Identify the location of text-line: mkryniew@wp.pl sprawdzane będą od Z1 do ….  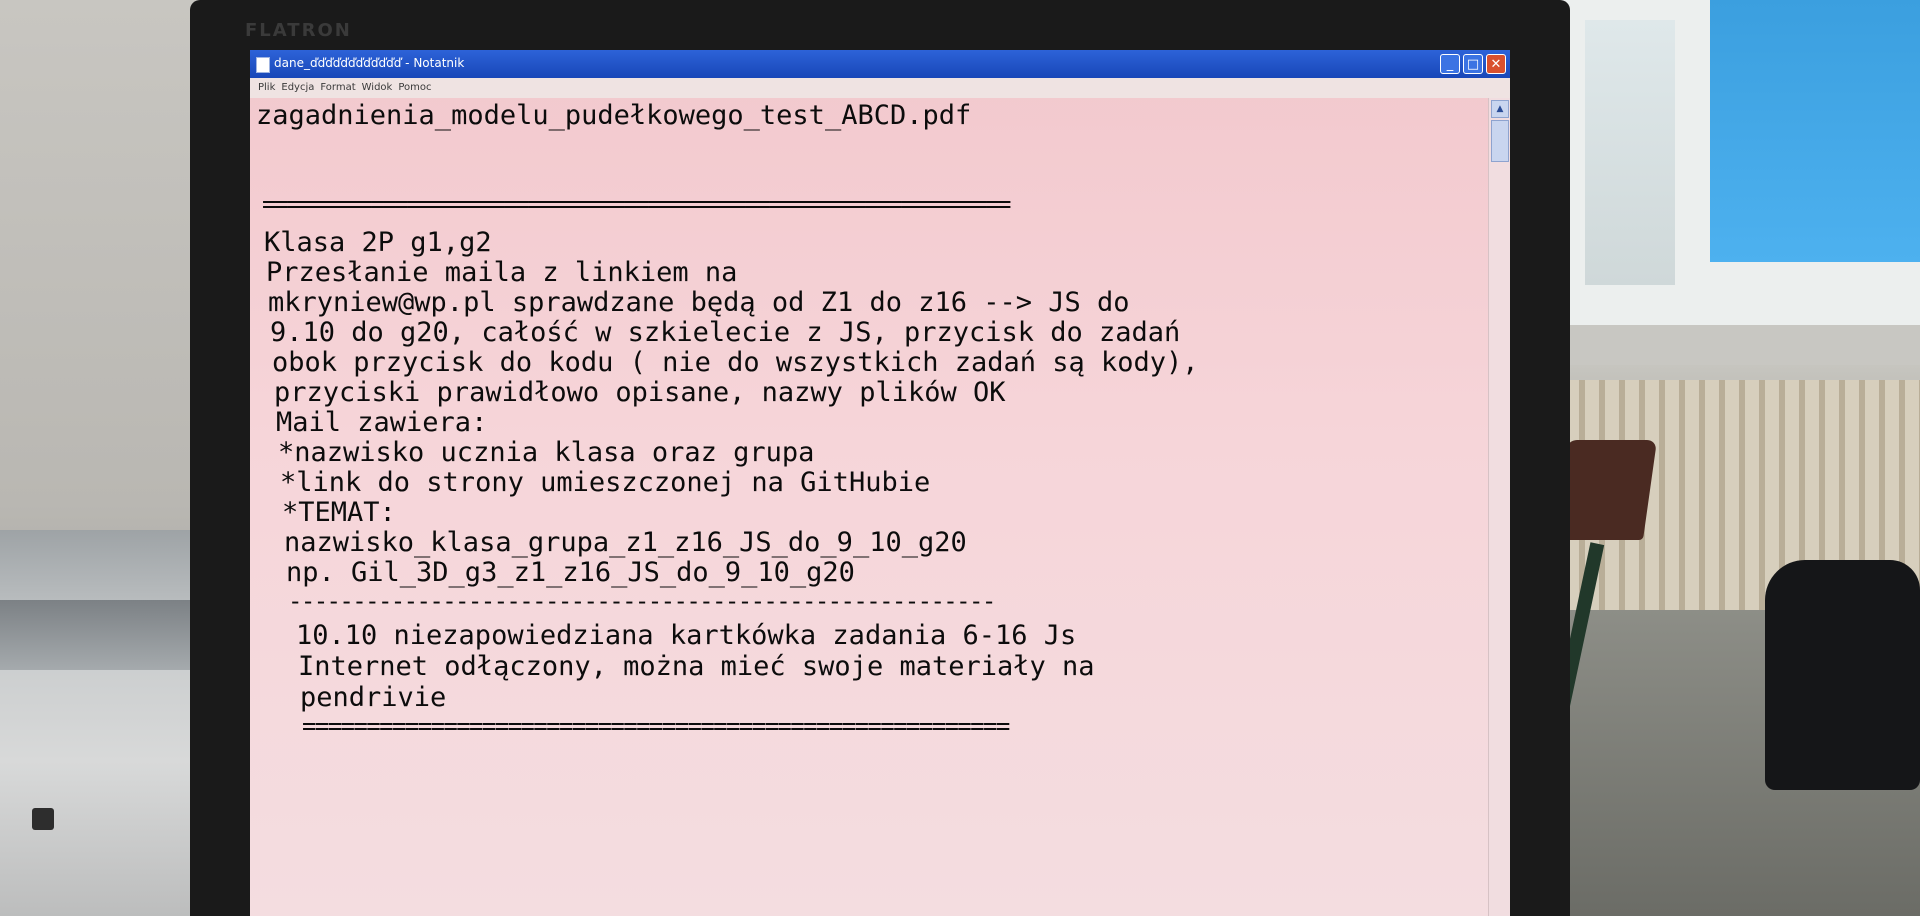
(699, 302).